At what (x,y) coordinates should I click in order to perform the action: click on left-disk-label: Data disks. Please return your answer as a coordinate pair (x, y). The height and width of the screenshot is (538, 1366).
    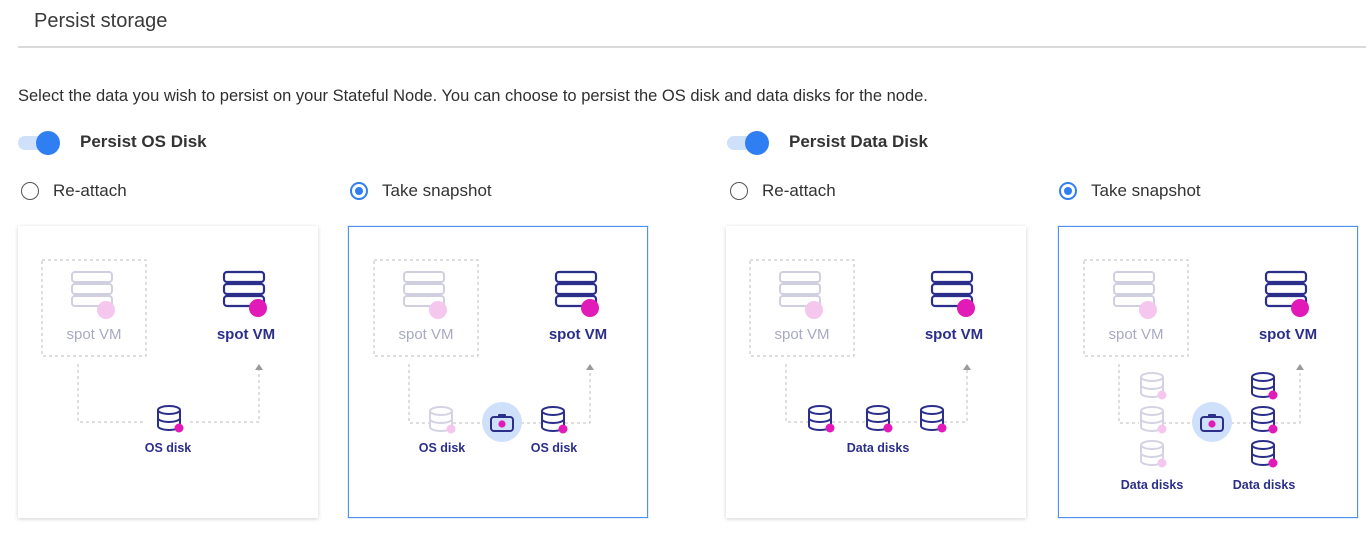
    Looking at the image, I should click on (1152, 485).